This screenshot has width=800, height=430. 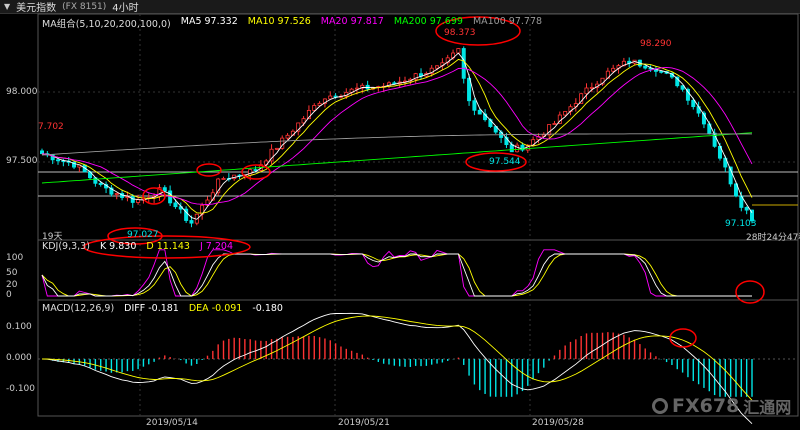 I want to click on ma10-value: MA10 97.526, so click(x=279, y=21).